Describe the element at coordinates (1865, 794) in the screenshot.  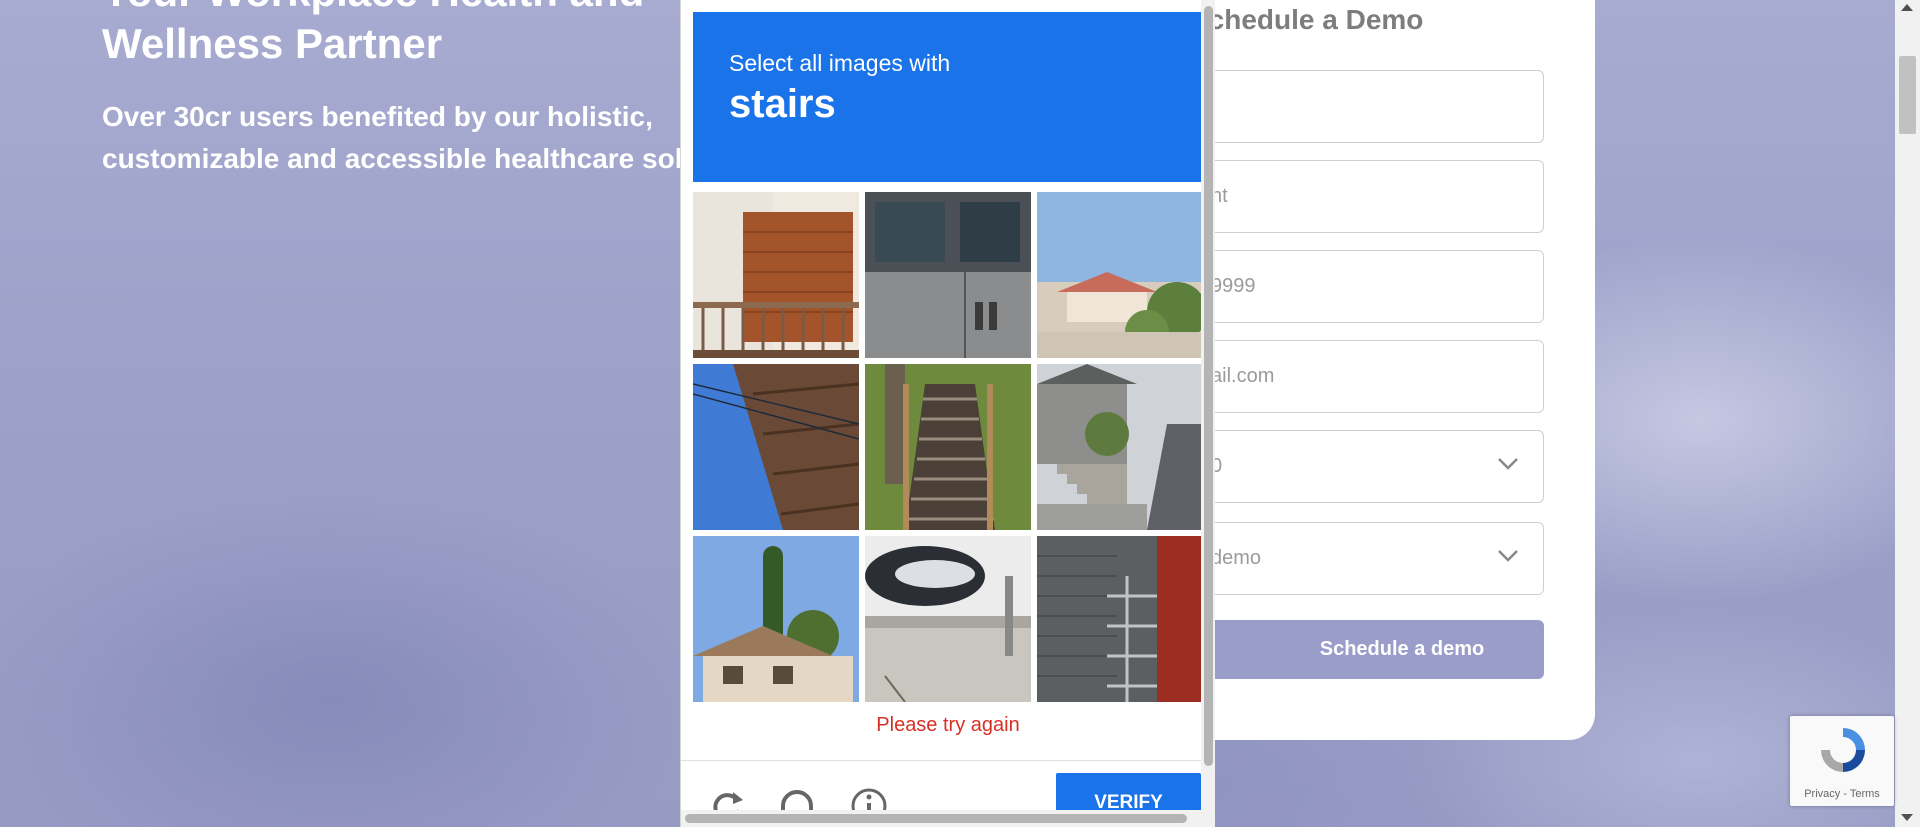
I see `terms-link: Terms` at that location.